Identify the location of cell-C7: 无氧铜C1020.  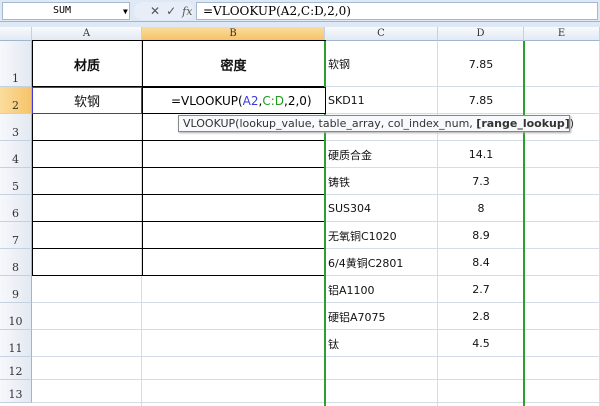
(383, 235).